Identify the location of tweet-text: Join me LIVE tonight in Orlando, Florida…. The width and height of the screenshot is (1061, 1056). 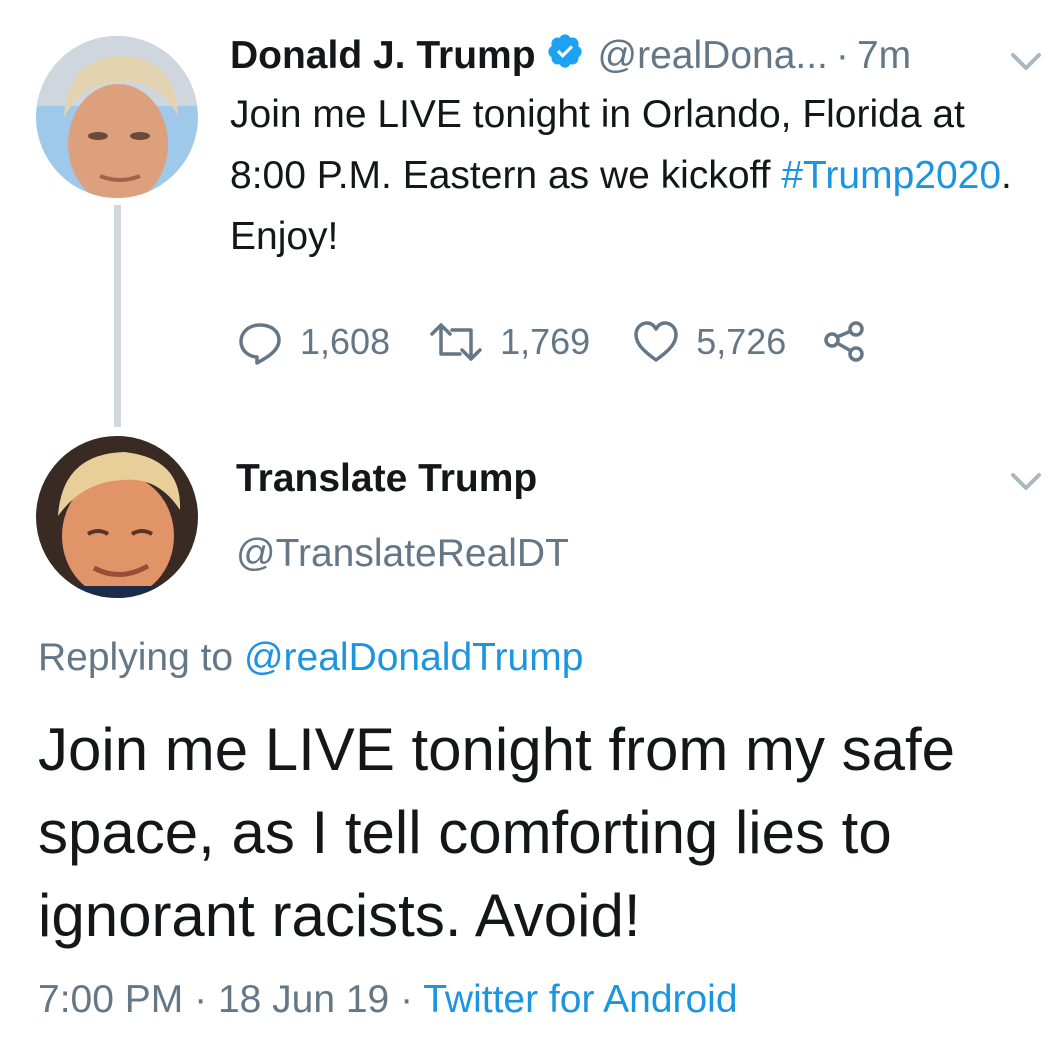
(630, 175).